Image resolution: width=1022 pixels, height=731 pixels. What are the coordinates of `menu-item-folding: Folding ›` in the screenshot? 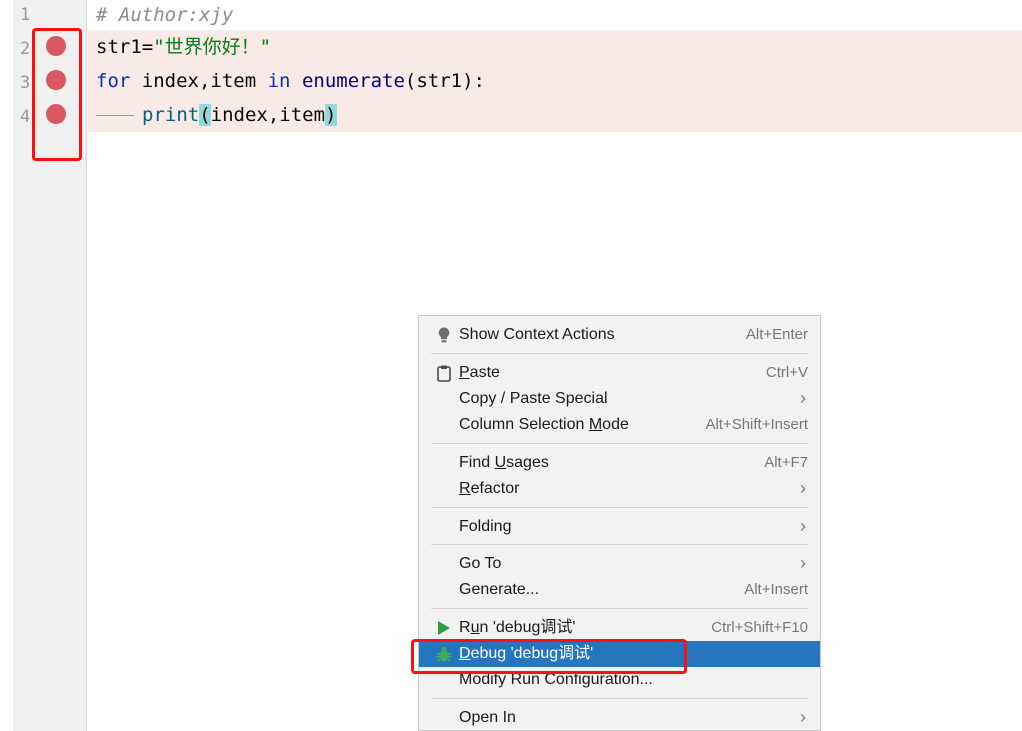 It's located at (619, 527).